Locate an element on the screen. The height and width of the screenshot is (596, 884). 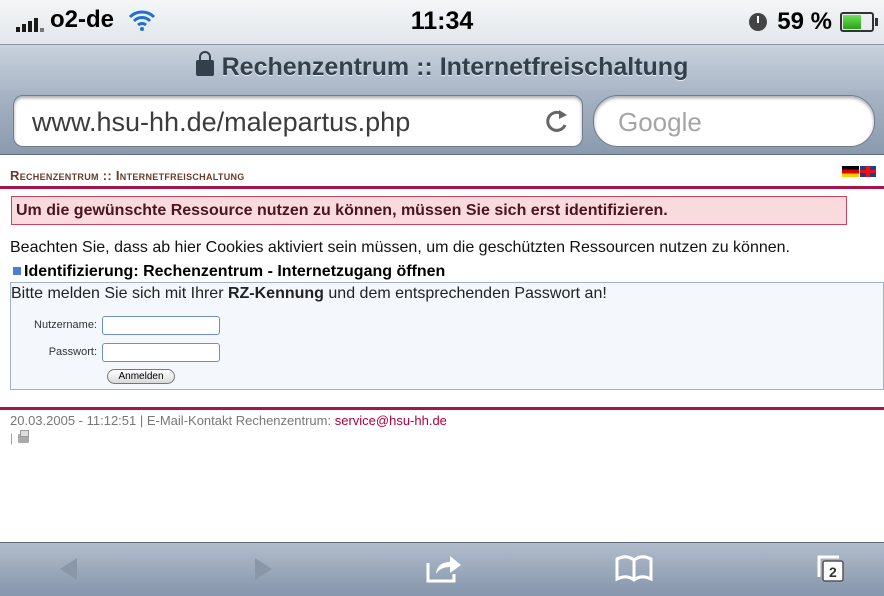
browser-title-bar: Rechenzentrum :: Internetfreischaltung is located at coordinates (442, 67).